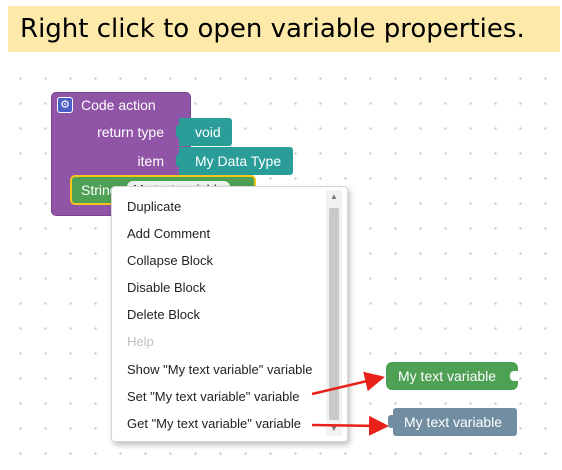 This screenshot has height=470, width=562. Describe the element at coordinates (163, 314) in the screenshot. I see `menu-item-delete-block: Delete Block` at that location.